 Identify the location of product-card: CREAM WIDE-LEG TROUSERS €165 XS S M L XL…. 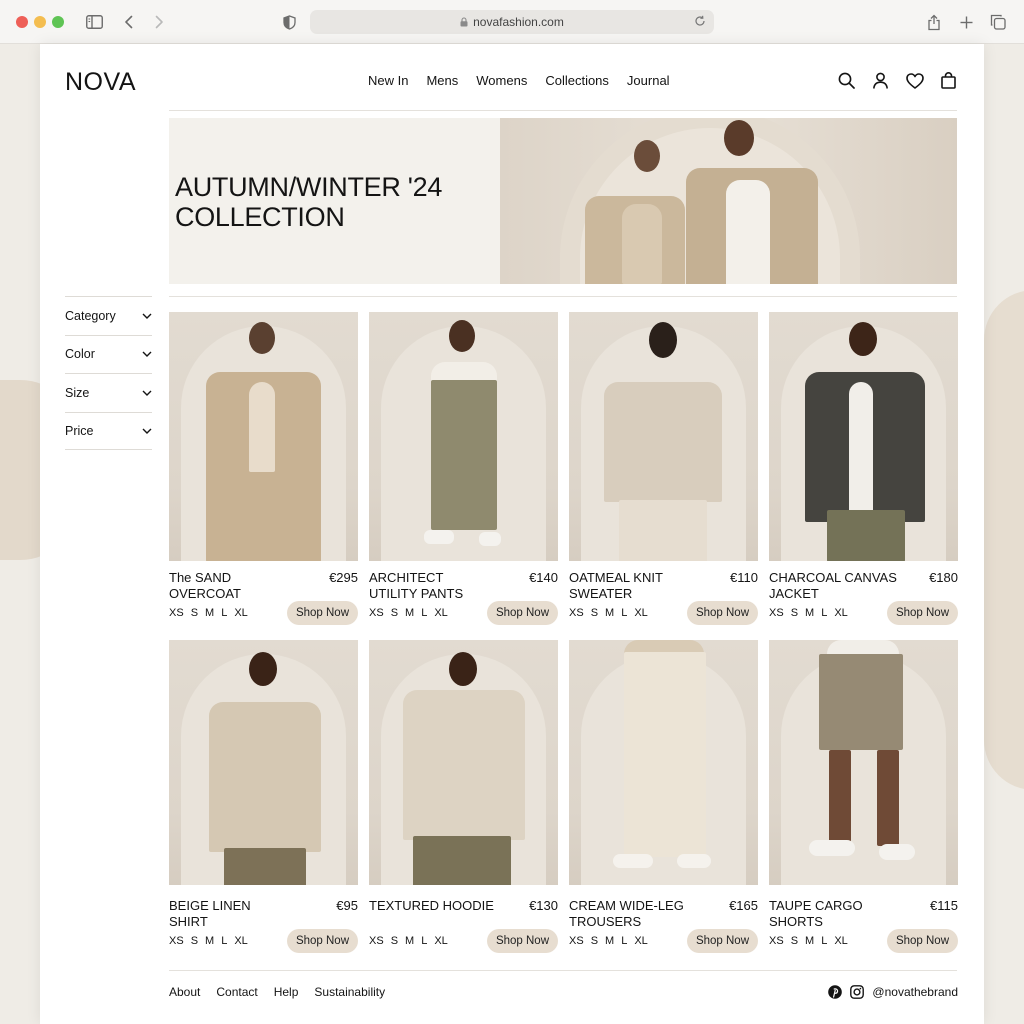
(663, 796).